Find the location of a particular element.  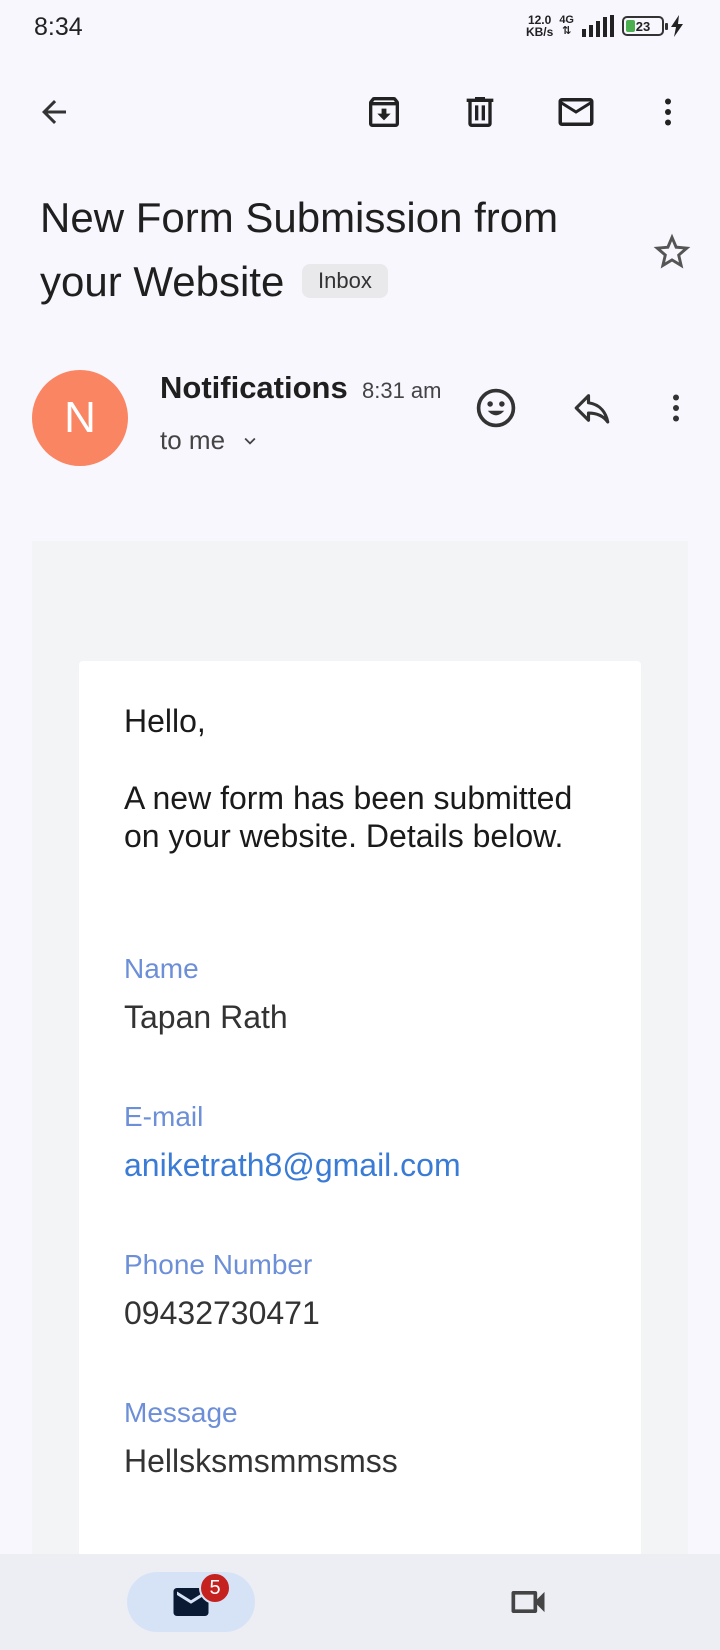

archive-button is located at coordinates (384, 112).